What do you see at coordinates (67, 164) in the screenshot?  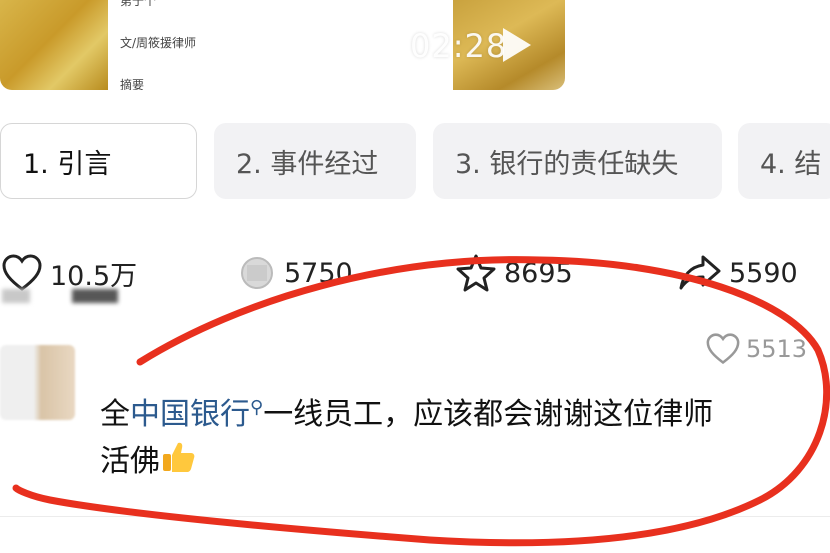 I see `tab-label: 1. 引言` at bounding box center [67, 164].